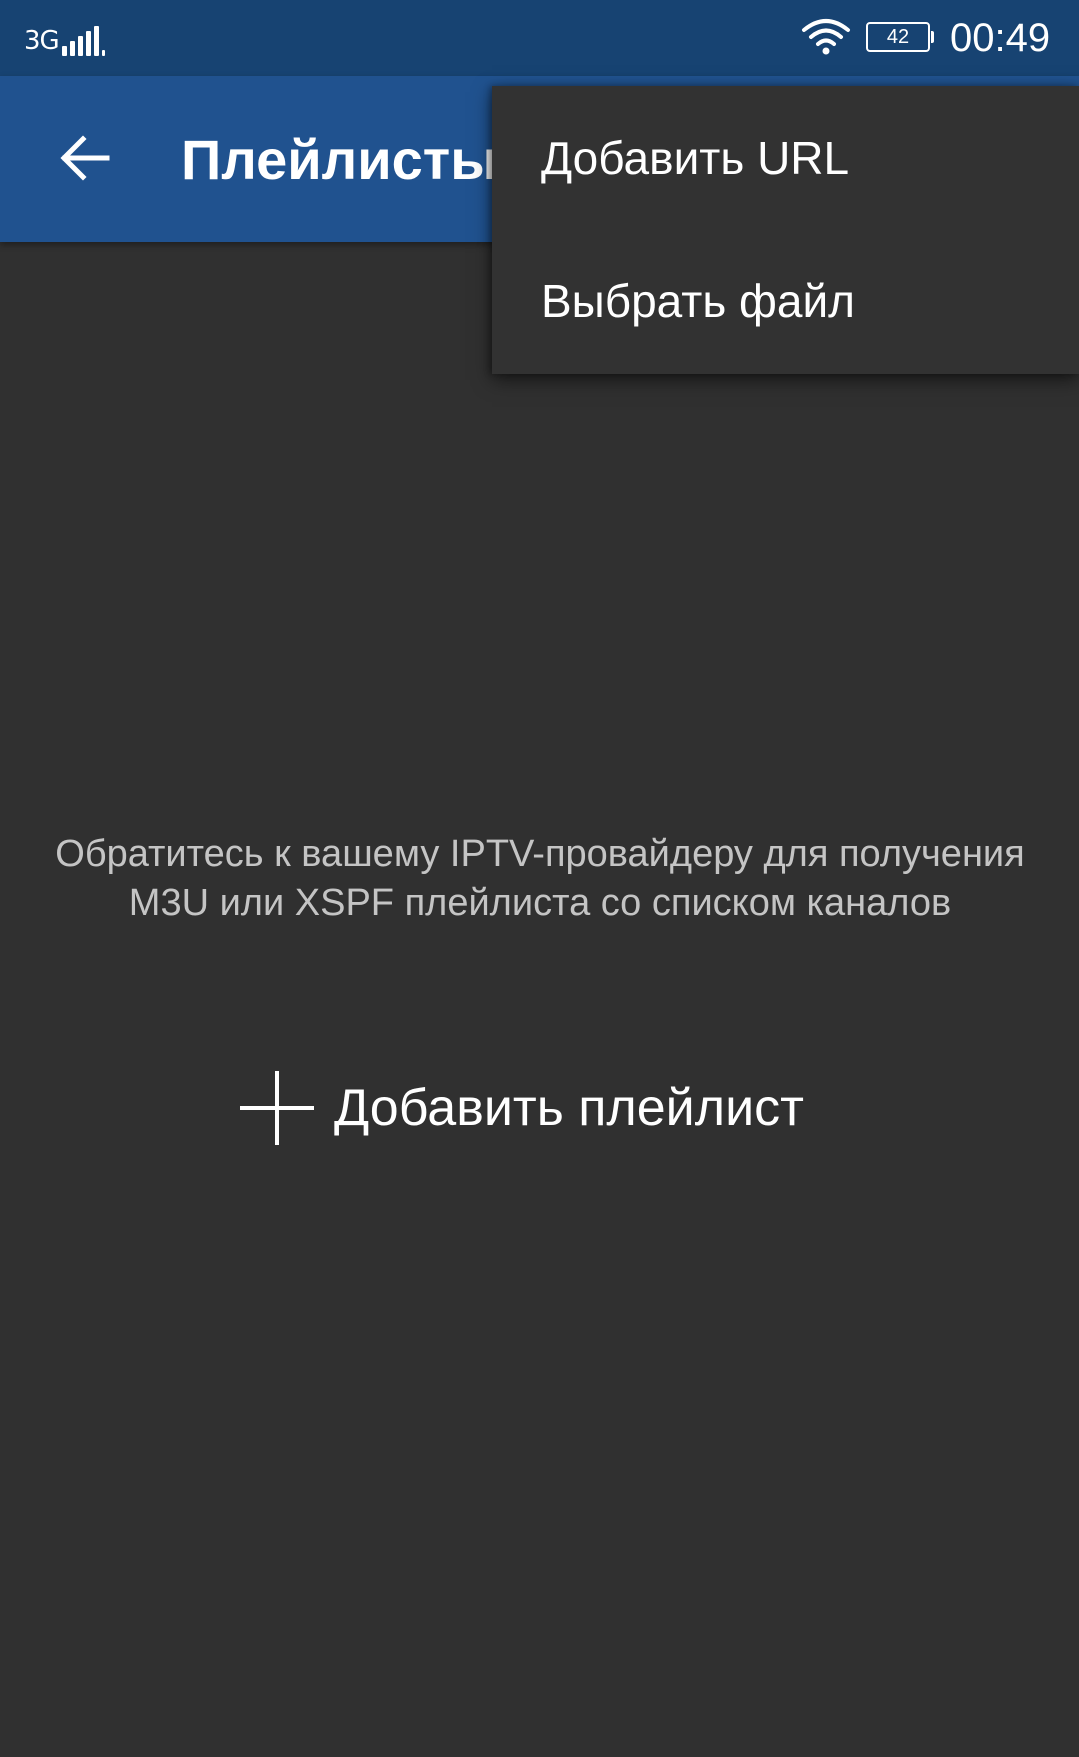  I want to click on menu-item-add-url: Добавить URL, so click(785, 158).